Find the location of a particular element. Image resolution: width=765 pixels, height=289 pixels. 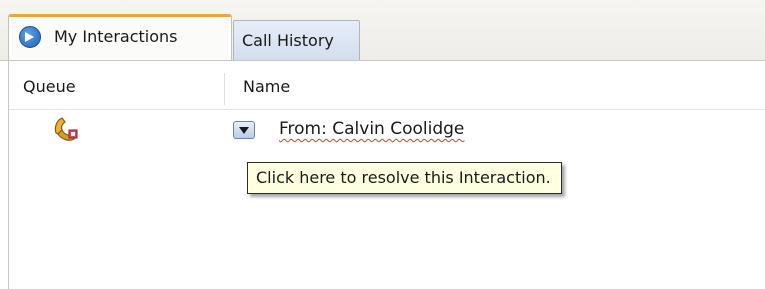

resolve-tooltip: Click here to resolve this Interaction. is located at coordinates (404, 178).